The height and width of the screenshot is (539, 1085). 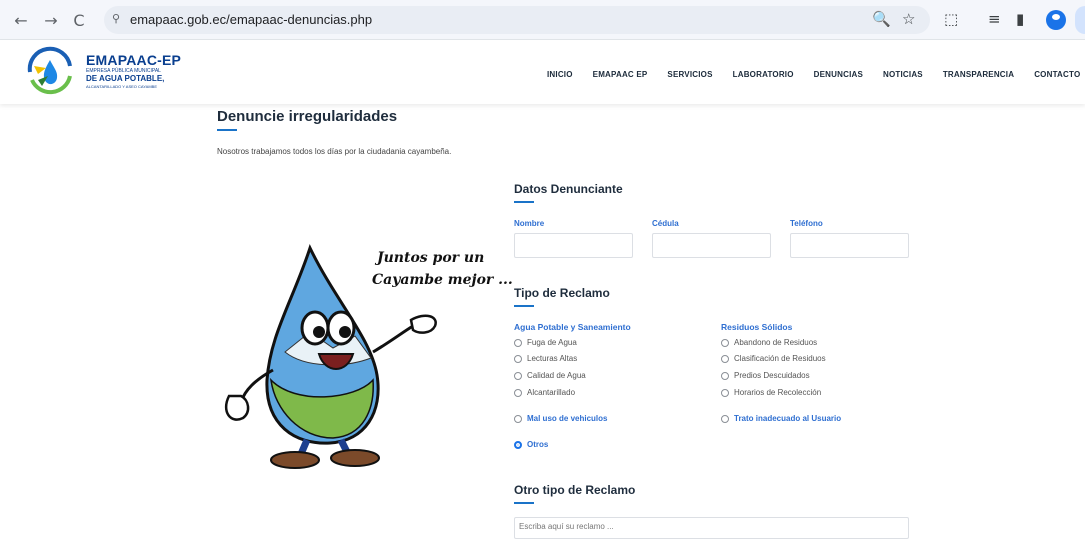 What do you see at coordinates (227, 130) in the screenshot?
I see `title-underline` at bounding box center [227, 130].